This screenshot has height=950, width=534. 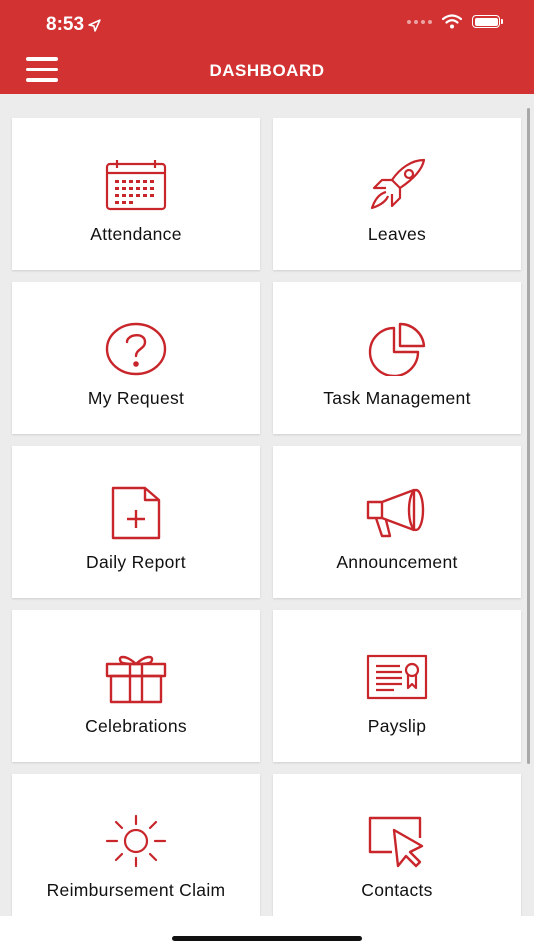 What do you see at coordinates (136, 841) in the screenshot?
I see `sun-icon` at bounding box center [136, 841].